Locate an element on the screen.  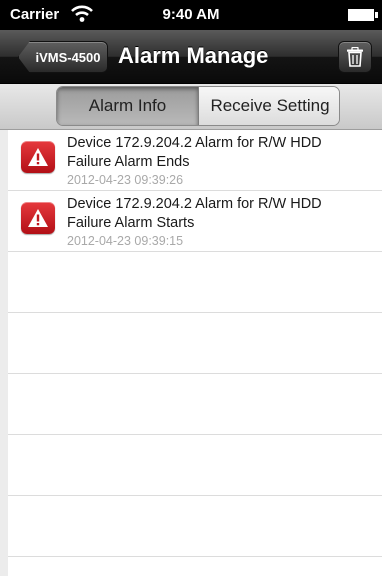
tab-alarm-info: Alarm Info is located at coordinates (128, 106).